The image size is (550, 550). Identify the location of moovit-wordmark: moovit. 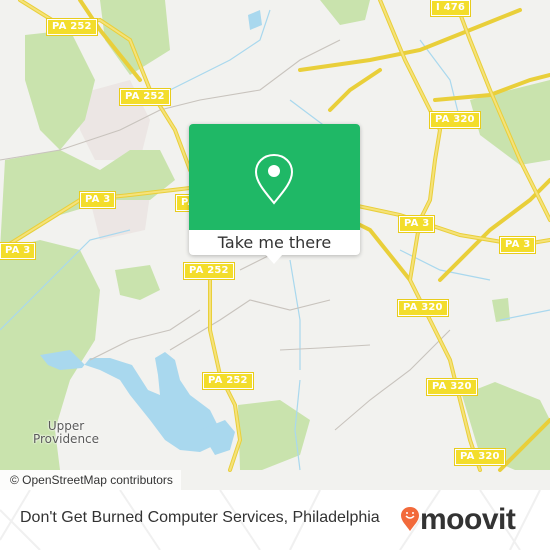
(468, 519).